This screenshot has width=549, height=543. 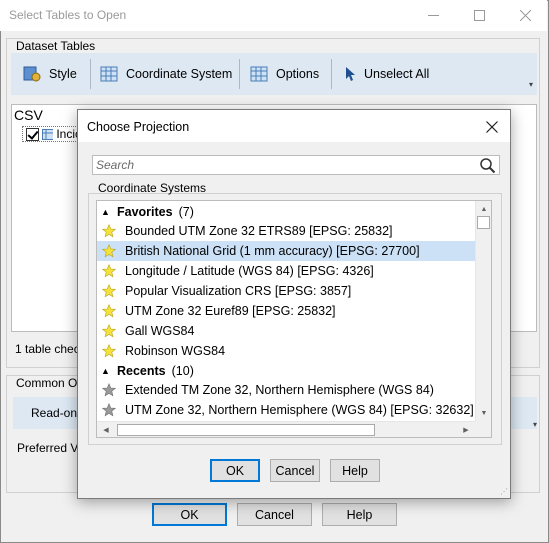 What do you see at coordinates (483, 311) in the screenshot?
I see `vertical-scrollbar: ▲ ▼` at bounding box center [483, 311].